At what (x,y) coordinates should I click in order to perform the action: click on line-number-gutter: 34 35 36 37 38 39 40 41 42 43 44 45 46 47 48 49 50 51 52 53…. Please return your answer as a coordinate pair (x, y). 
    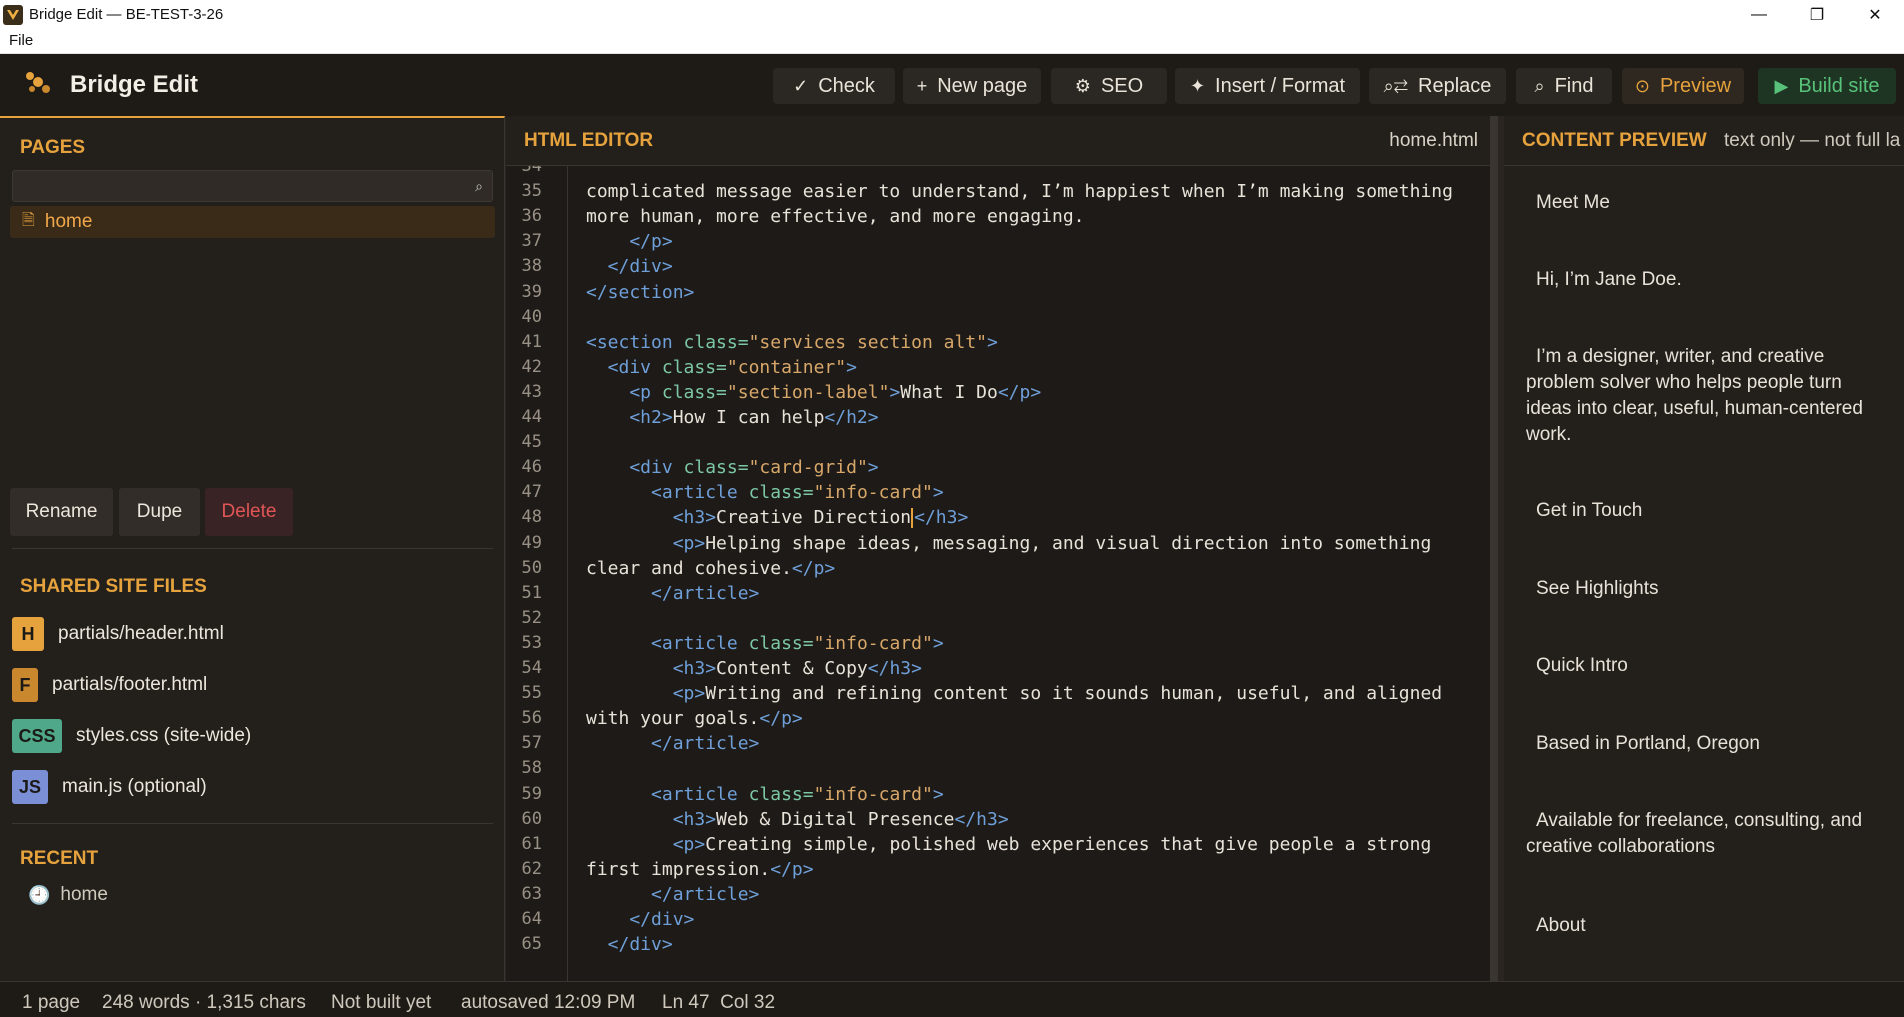
    Looking at the image, I should click on (537, 573).